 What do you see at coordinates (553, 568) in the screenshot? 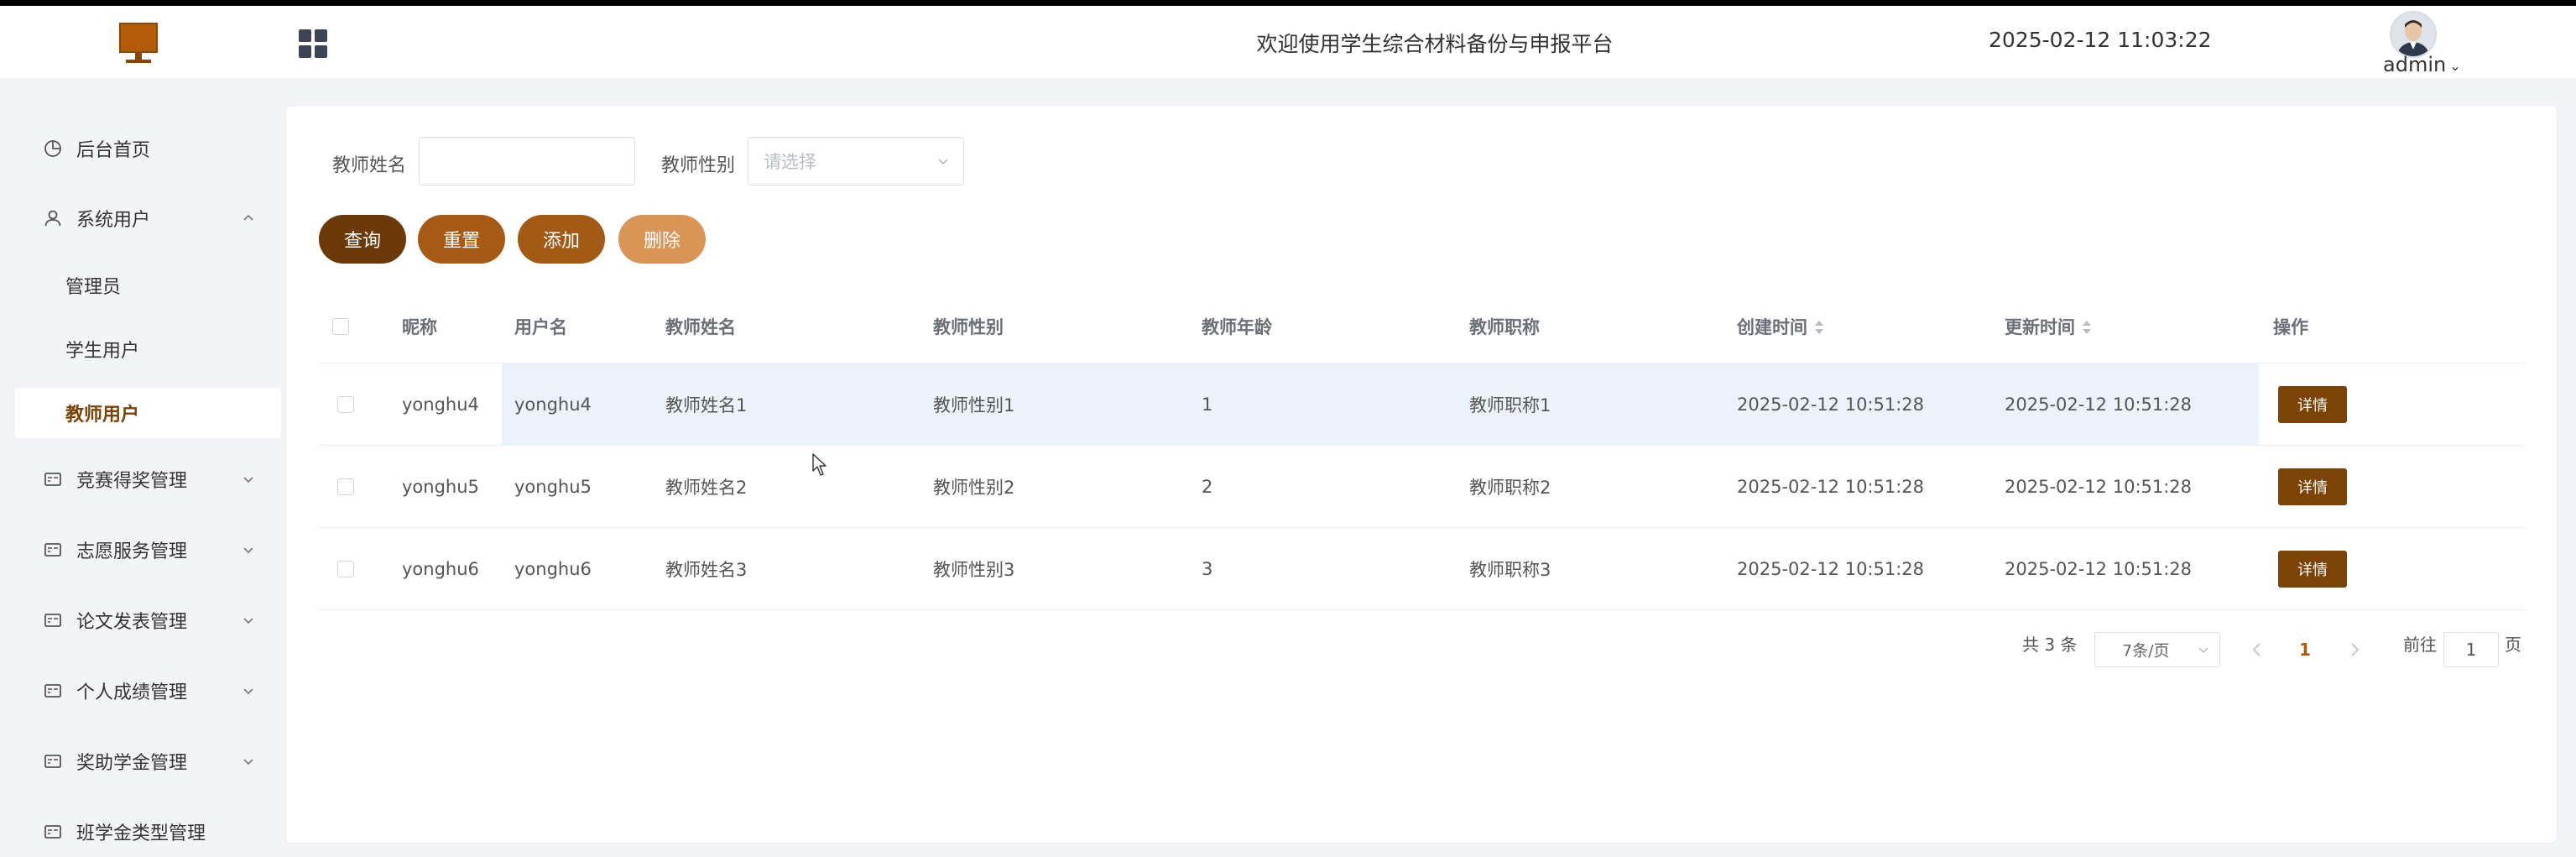
I see `cell-username: yonghu6` at bounding box center [553, 568].